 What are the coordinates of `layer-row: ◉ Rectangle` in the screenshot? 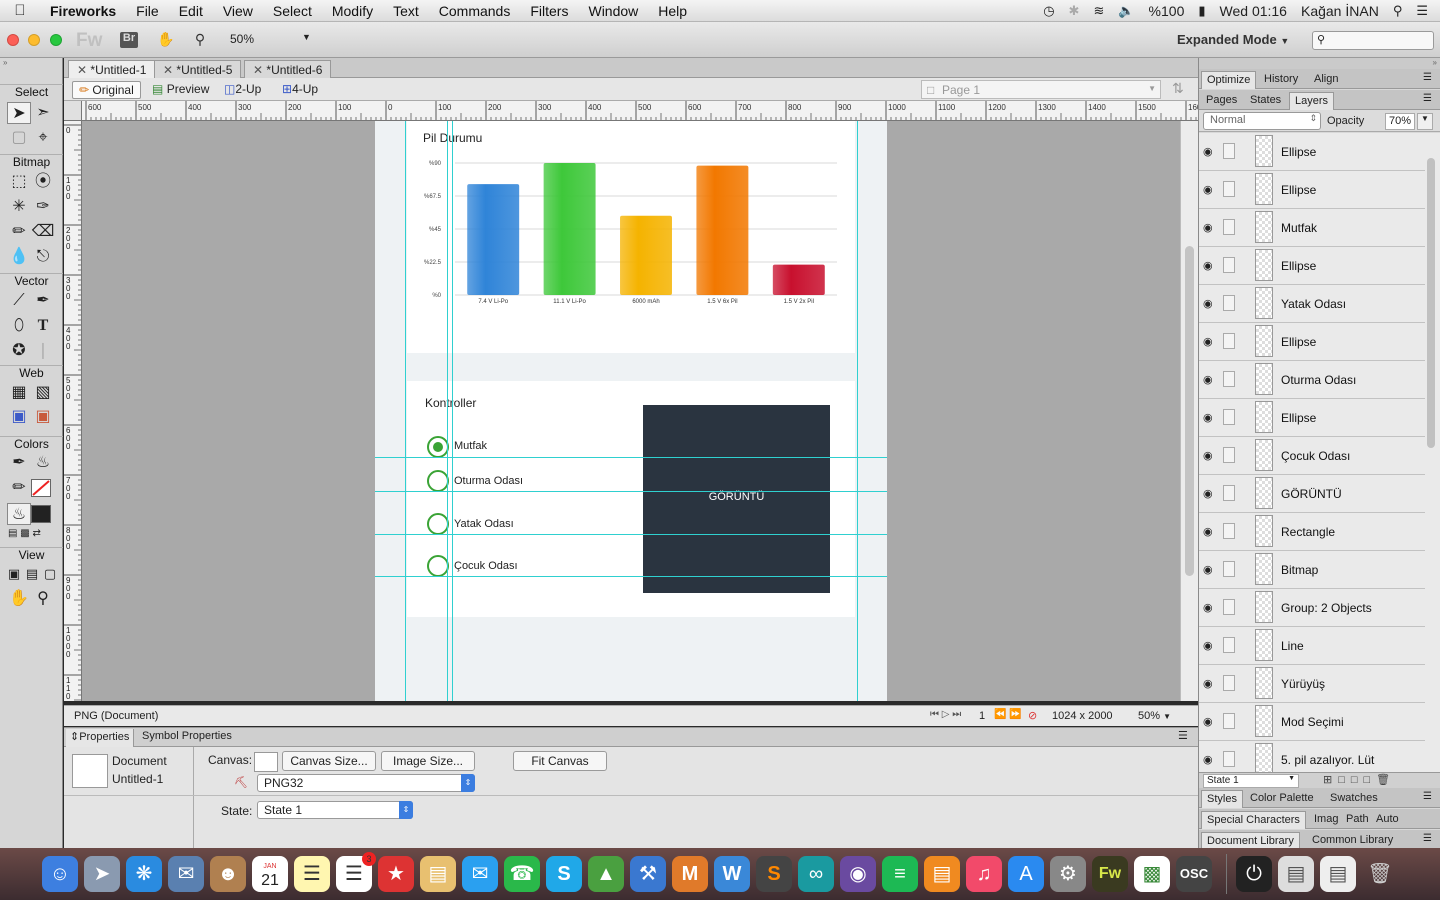 It's located at (1312, 532).